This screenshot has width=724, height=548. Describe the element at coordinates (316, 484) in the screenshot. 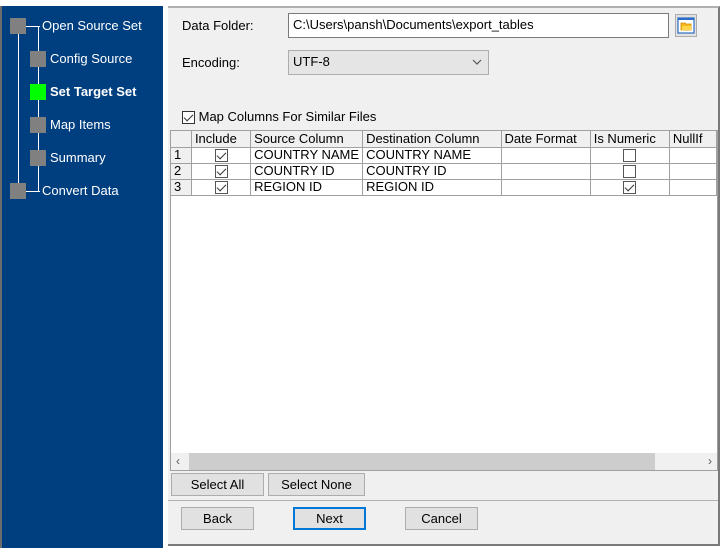

I see `select-none-button: Select None` at that location.